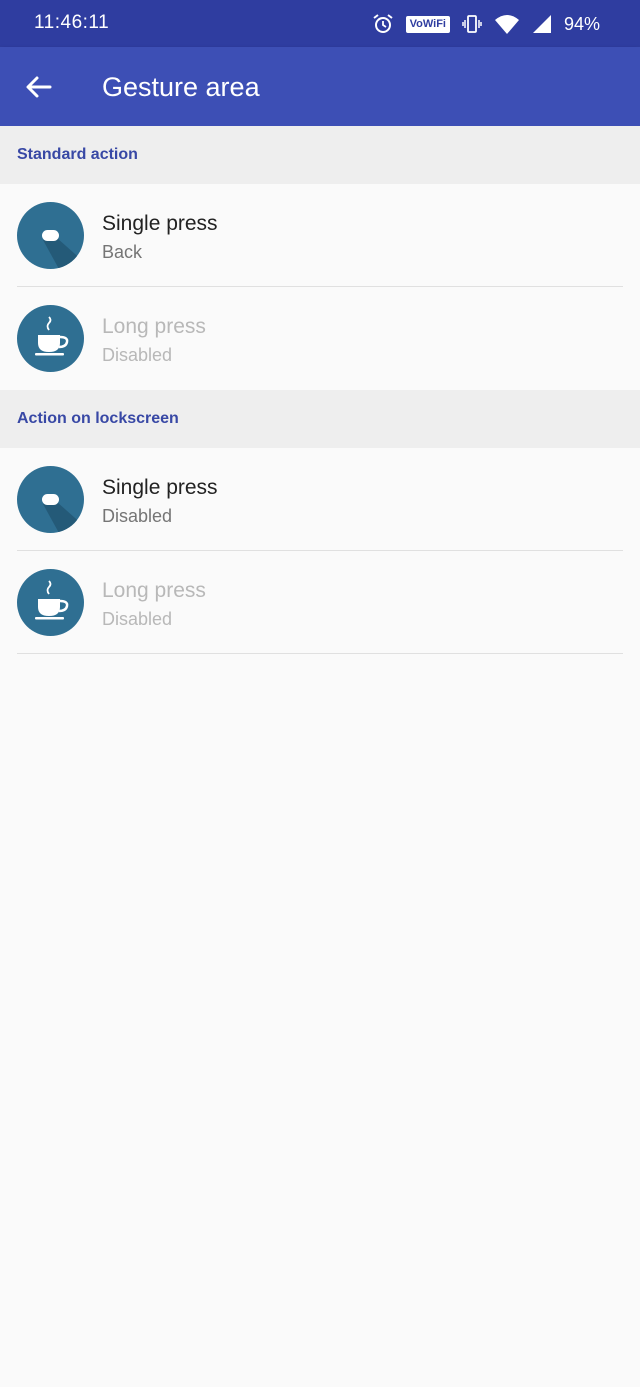 The height and width of the screenshot is (1387, 640). What do you see at coordinates (320, 602) in the screenshot?
I see `list-item-lockscreen-long-press: Long press Disabled` at bounding box center [320, 602].